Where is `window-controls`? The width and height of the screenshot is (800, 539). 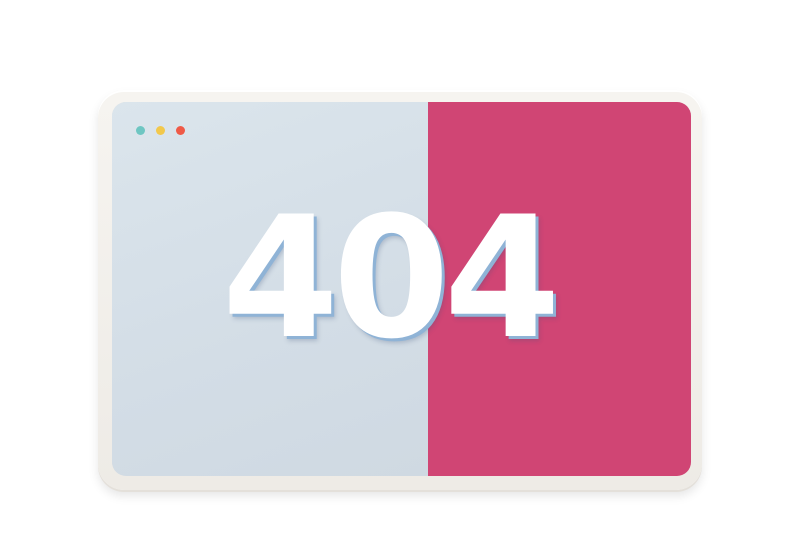
window-controls is located at coordinates (160, 130).